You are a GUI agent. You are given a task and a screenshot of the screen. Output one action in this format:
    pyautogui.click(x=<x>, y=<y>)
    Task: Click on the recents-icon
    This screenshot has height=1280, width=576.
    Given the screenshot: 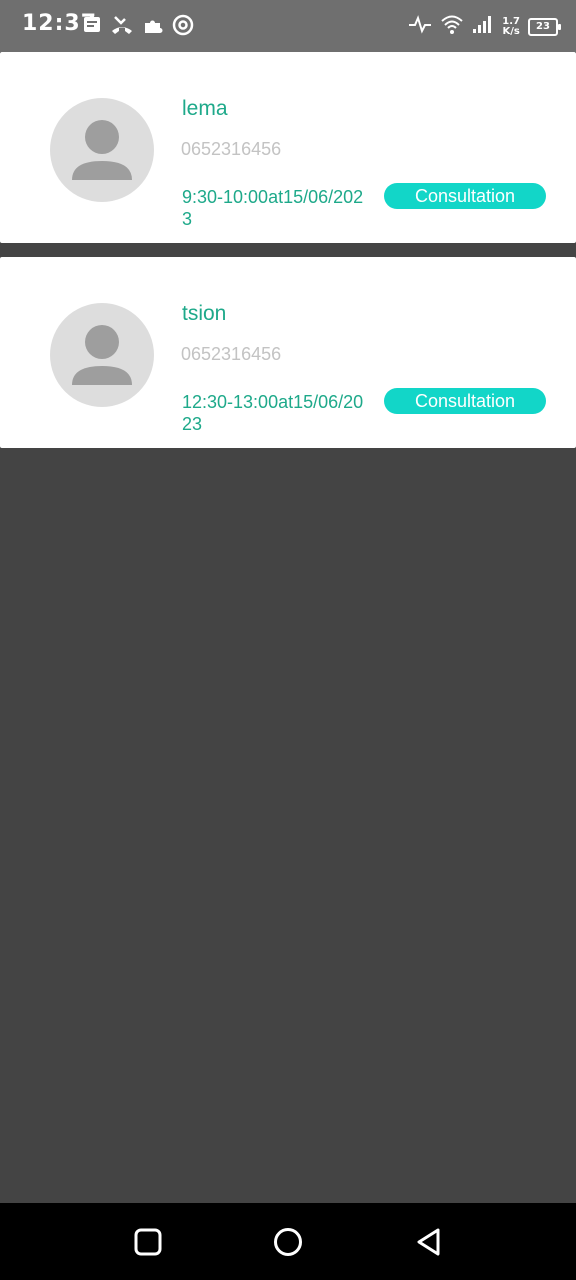 What is the action you would take?
    pyautogui.click(x=148, y=1242)
    